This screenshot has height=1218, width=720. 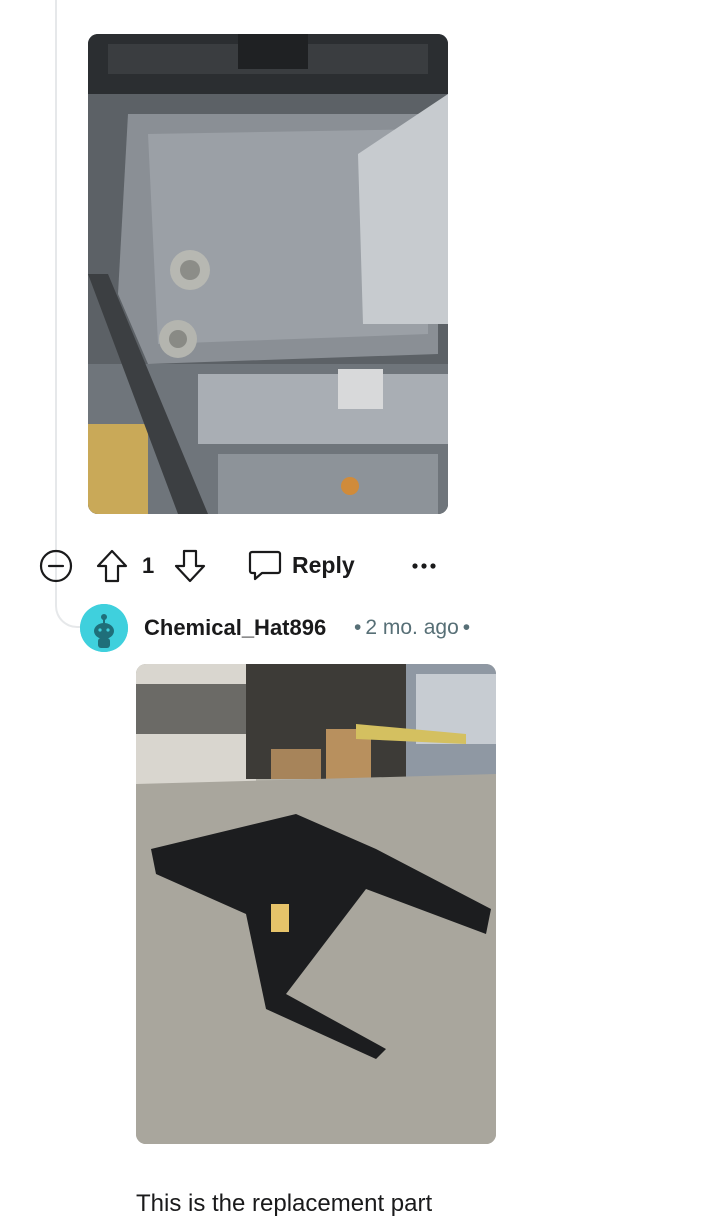 I want to click on upvote-button, so click(x=112, y=566).